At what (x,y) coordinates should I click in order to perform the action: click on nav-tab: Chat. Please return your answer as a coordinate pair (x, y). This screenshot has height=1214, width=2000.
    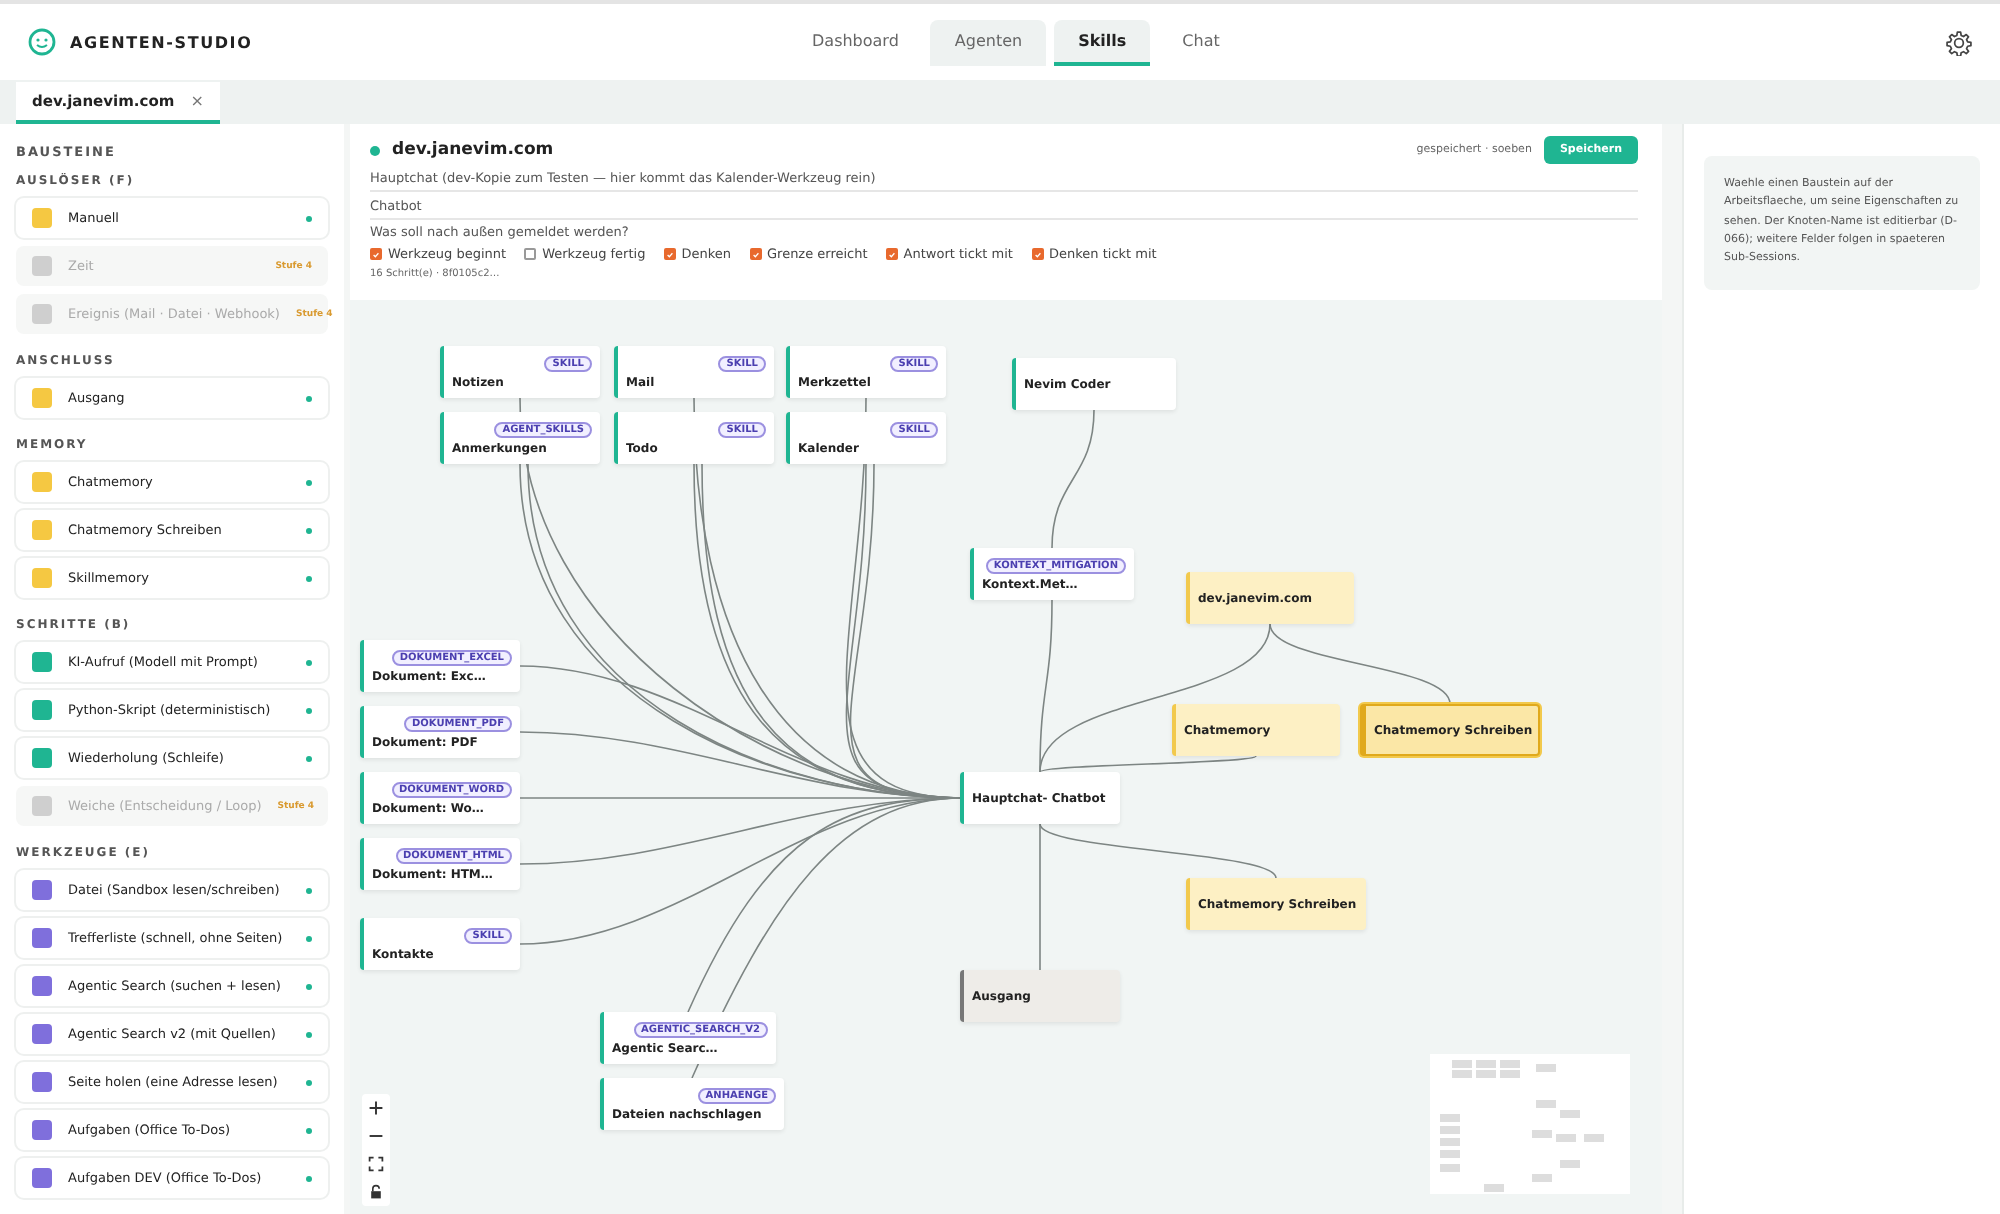
    Looking at the image, I should click on (1201, 42).